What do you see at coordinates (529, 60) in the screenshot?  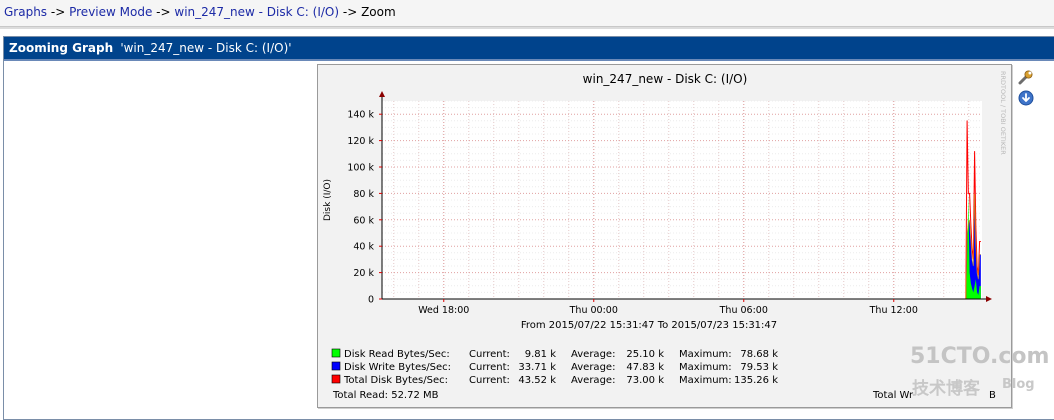 I see `panel-divider` at bounding box center [529, 60].